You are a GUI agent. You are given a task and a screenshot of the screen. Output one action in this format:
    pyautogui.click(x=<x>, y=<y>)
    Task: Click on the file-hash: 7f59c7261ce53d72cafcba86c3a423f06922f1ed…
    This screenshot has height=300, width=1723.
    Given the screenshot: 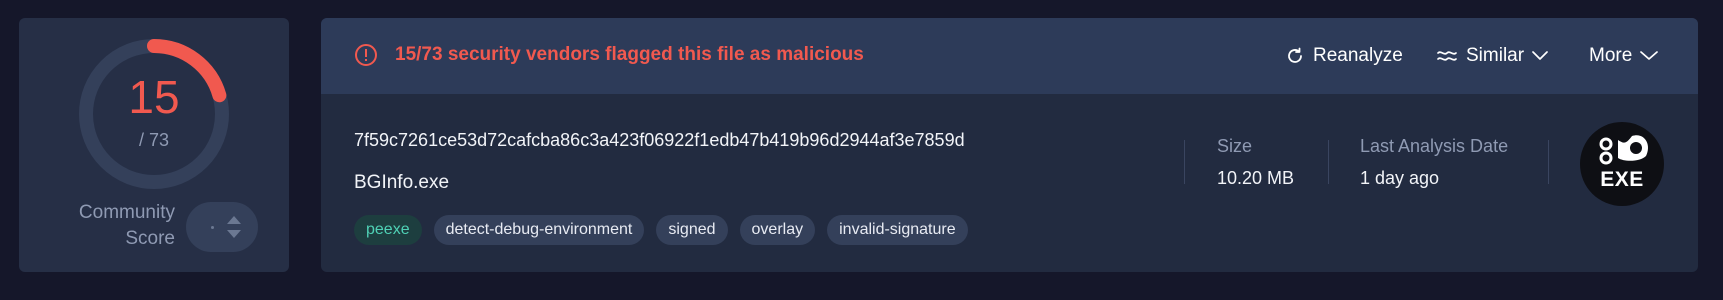 What is the action you would take?
    pyautogui.click(x=659, y=140)
    